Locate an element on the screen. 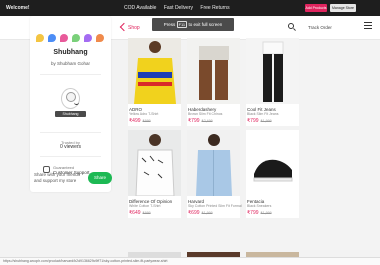 Image resolution: width=380 pixels, height=265 pixels. share-label: Share is located at coordinates (99, 177).